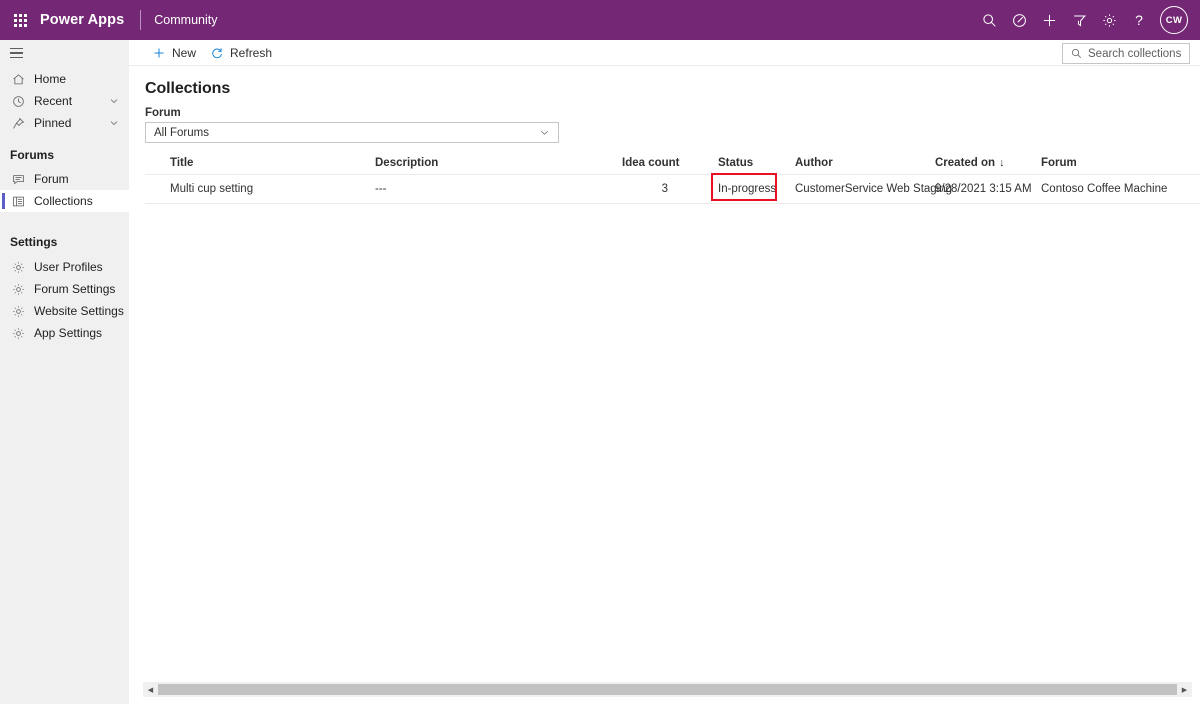 This screenshot has height=704, width=1200. I want to click on search-placeholder: Search collections, so click(1135, 53).